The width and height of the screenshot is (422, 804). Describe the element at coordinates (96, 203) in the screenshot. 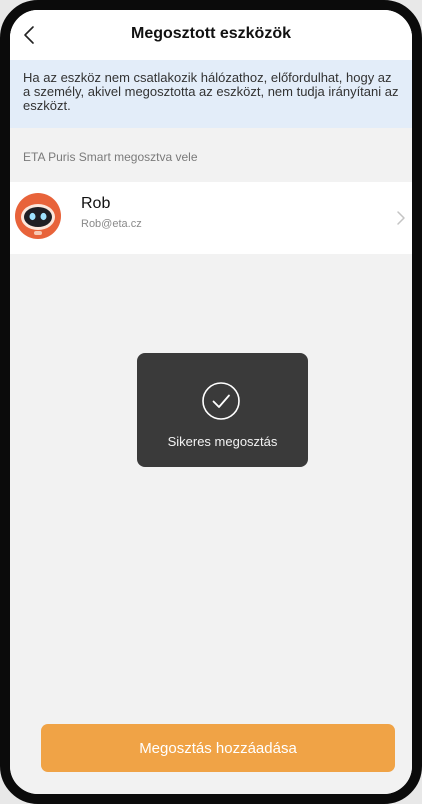

I see `user-name: Rob` at that location.